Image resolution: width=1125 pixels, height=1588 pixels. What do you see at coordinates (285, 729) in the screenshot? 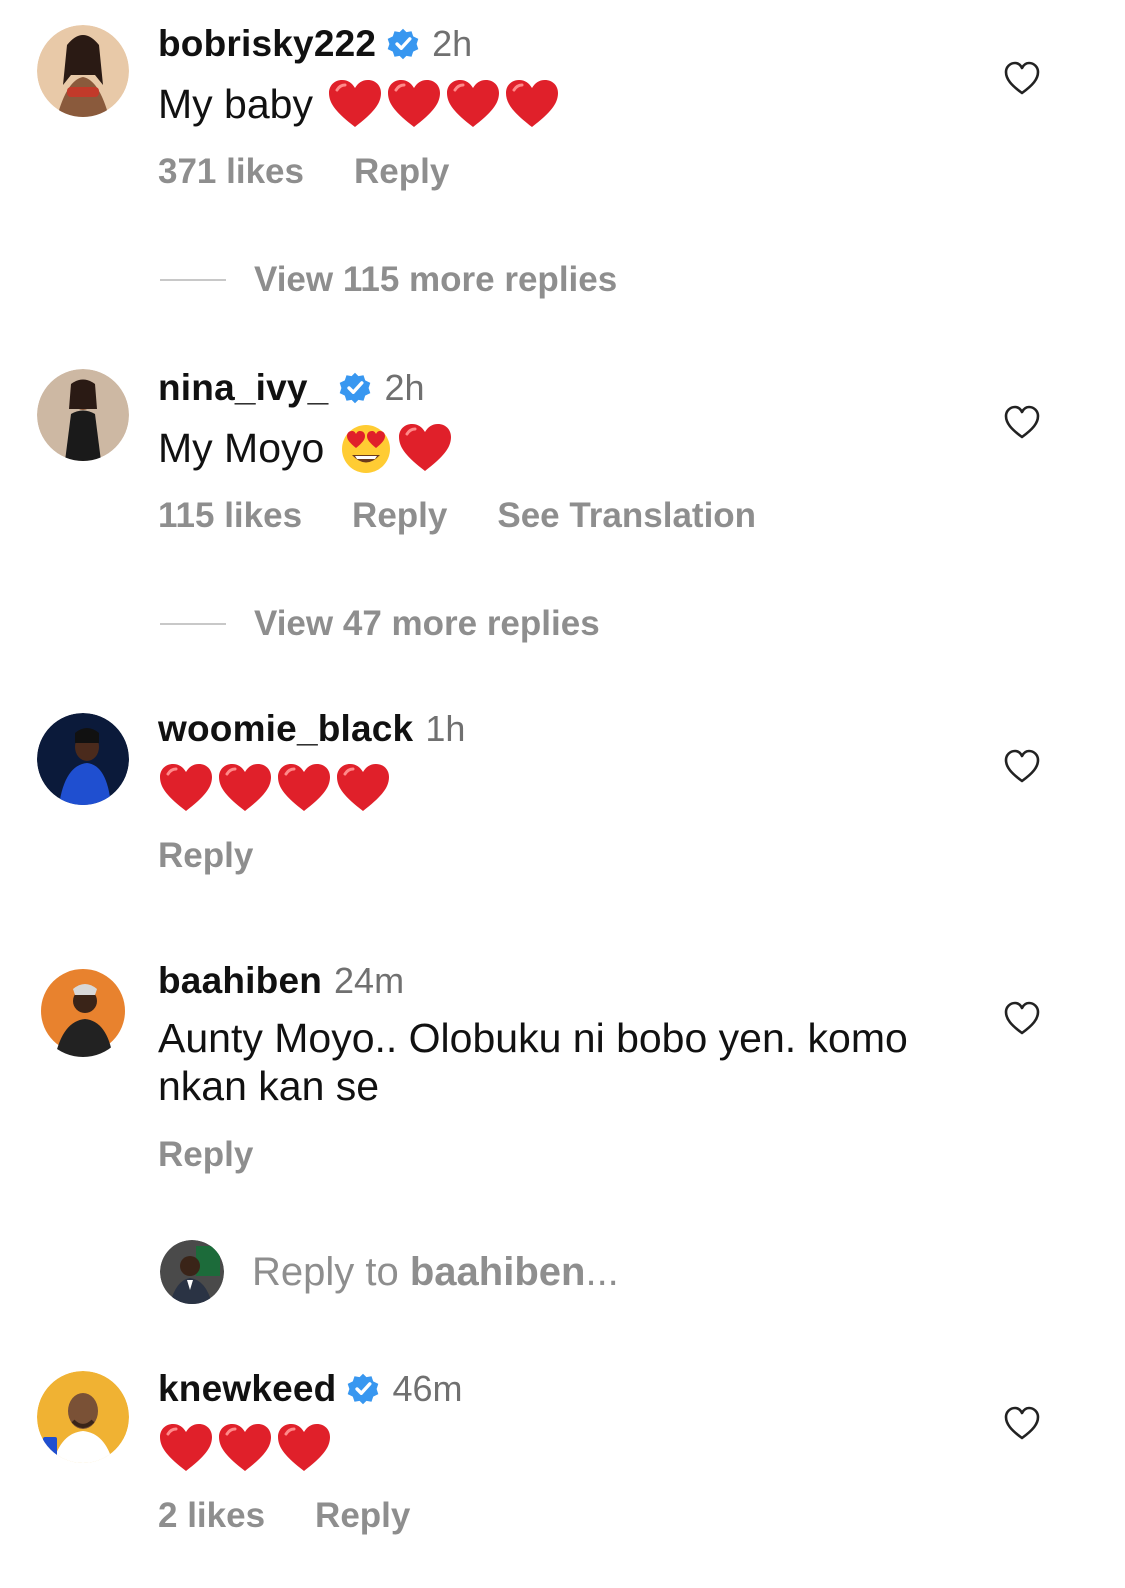
I see `username: woomie_black` at bounding box center [285, 729].